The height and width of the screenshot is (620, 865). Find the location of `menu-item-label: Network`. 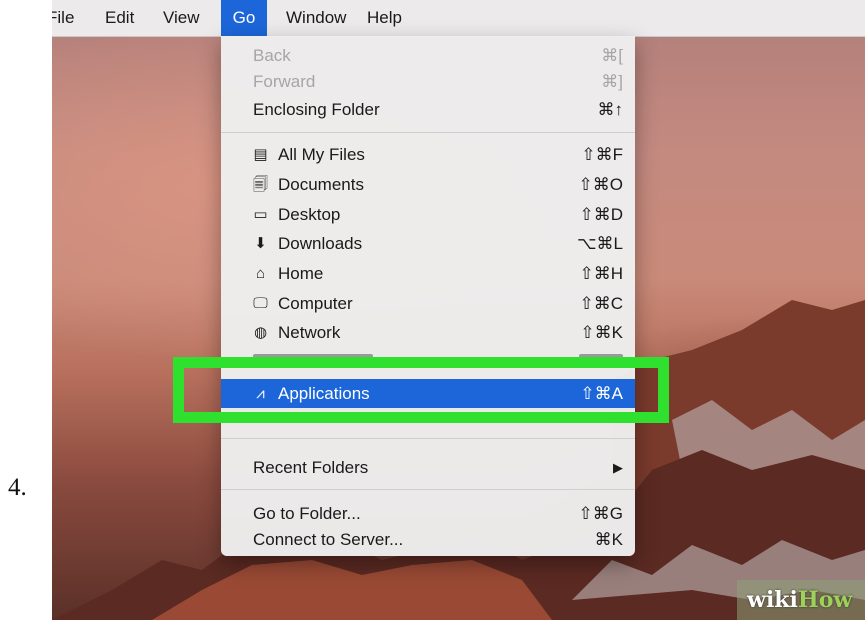

menu-item-label: Network is located at coordinates (309, 332).